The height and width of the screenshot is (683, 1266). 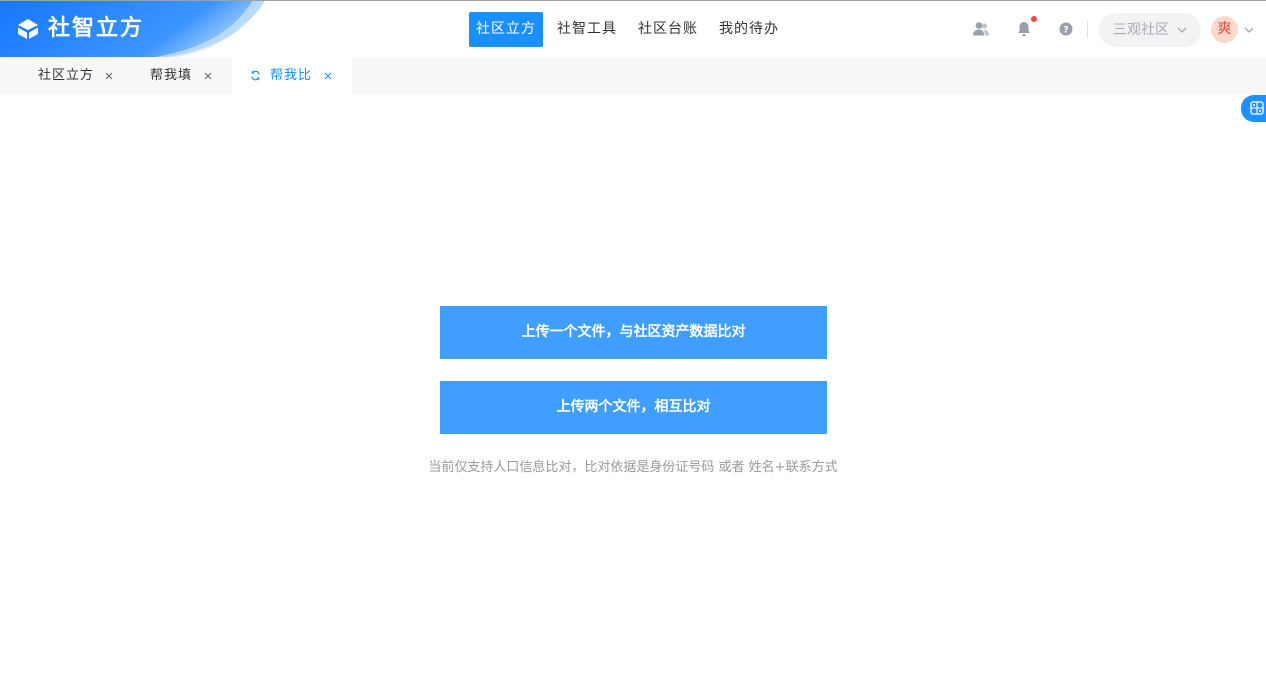 I want to click on nav-item-community-cube: 社区立方, so click(x=506, y=29).